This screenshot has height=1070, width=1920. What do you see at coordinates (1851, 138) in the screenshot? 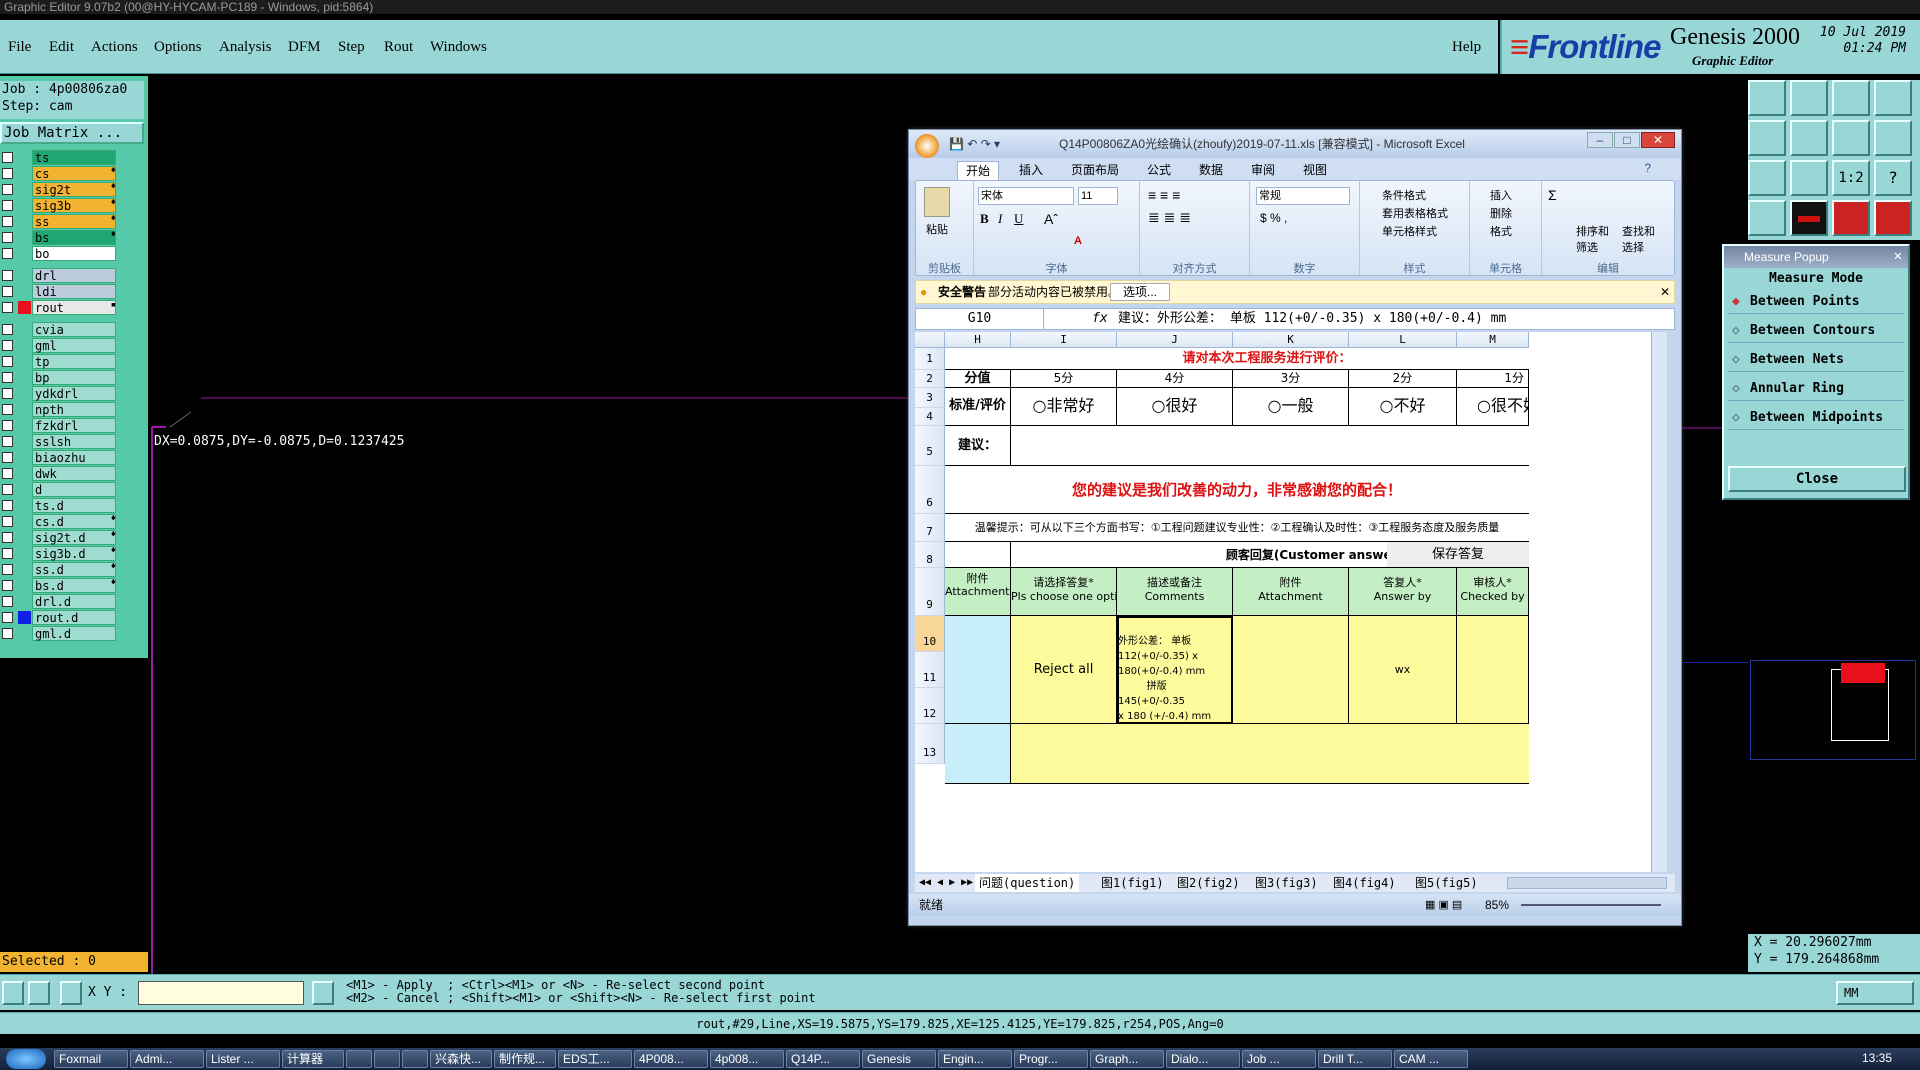
I see `pan-icon` at bounding box center [1851, 138].